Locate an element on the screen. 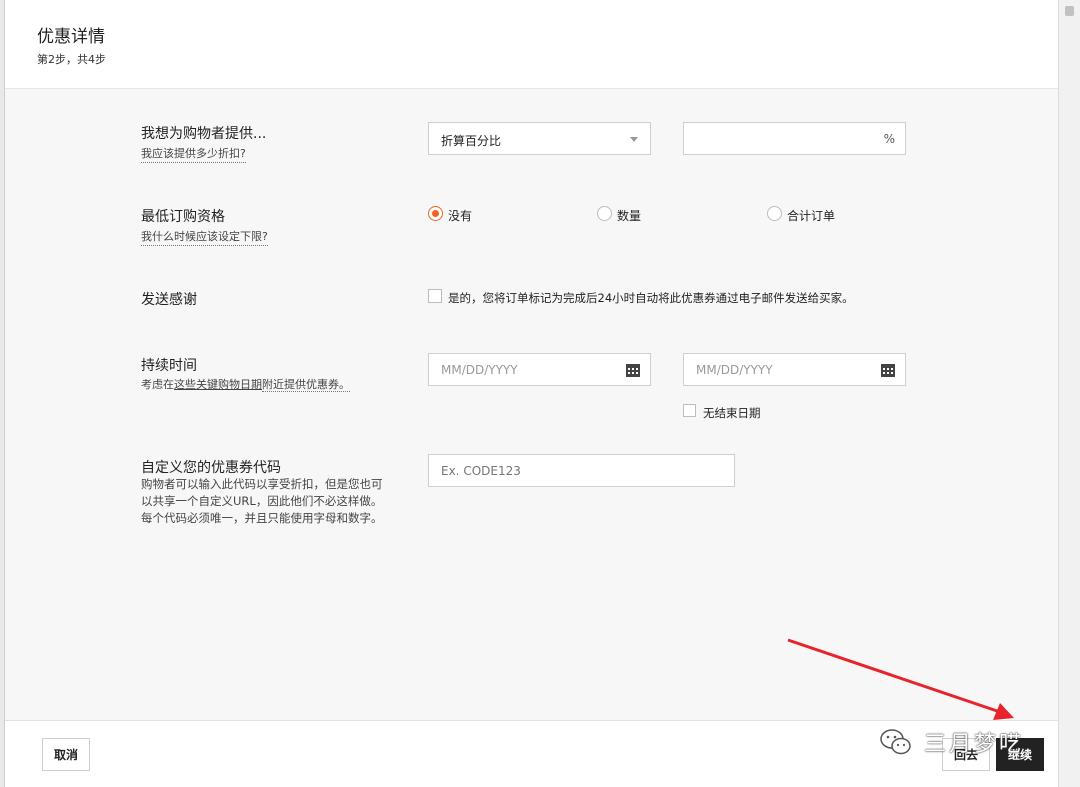 This screenshot has height=787, width=1080. radio-order-total is located at coordinates (774, 213).